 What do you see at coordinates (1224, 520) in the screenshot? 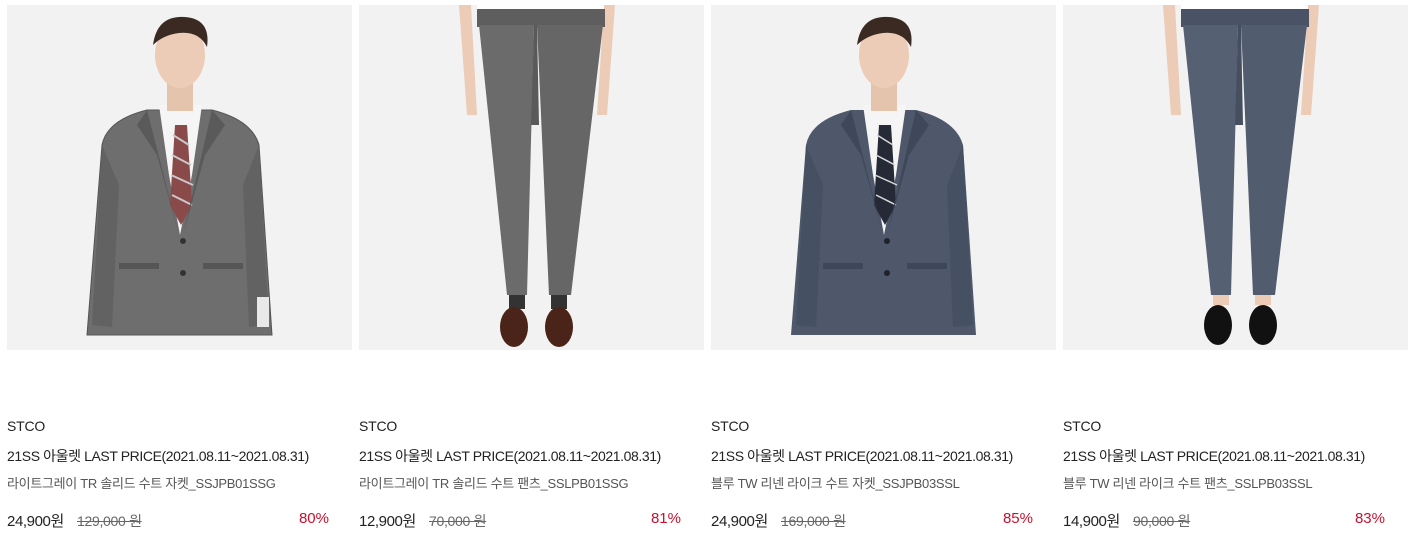
I see `price-row: 14,900원 90,000 원 83%` at bounding box center [1224, 520].